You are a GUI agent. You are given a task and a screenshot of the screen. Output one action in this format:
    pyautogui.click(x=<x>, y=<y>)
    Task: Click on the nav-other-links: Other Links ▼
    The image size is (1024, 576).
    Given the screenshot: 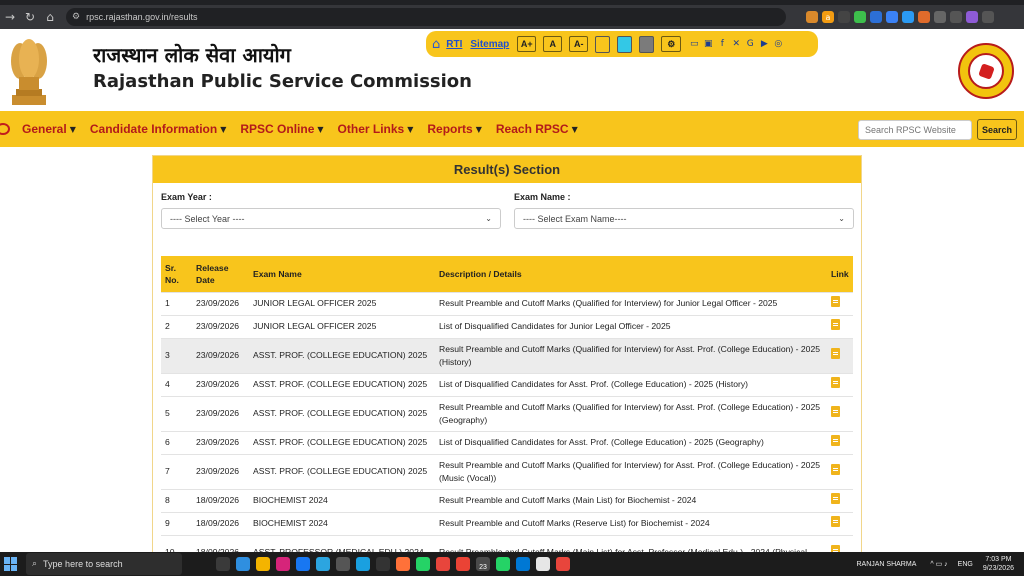 What is the action you would take?
    pyautogui.click(x=376, y=129)
    